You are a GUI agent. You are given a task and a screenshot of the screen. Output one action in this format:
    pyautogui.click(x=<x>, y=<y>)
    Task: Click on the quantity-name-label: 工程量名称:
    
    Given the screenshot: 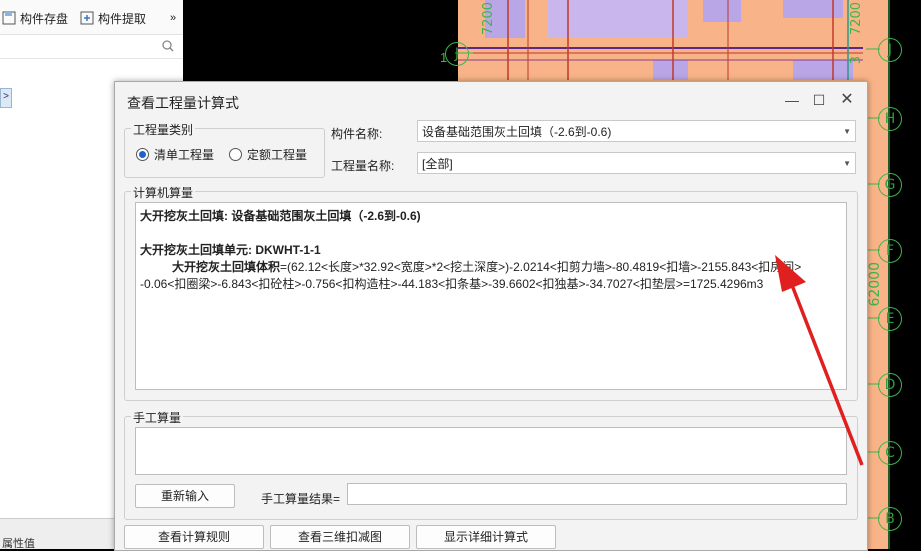 What is the action you would take?
    pyautogui.click(x=363, y=166)
    